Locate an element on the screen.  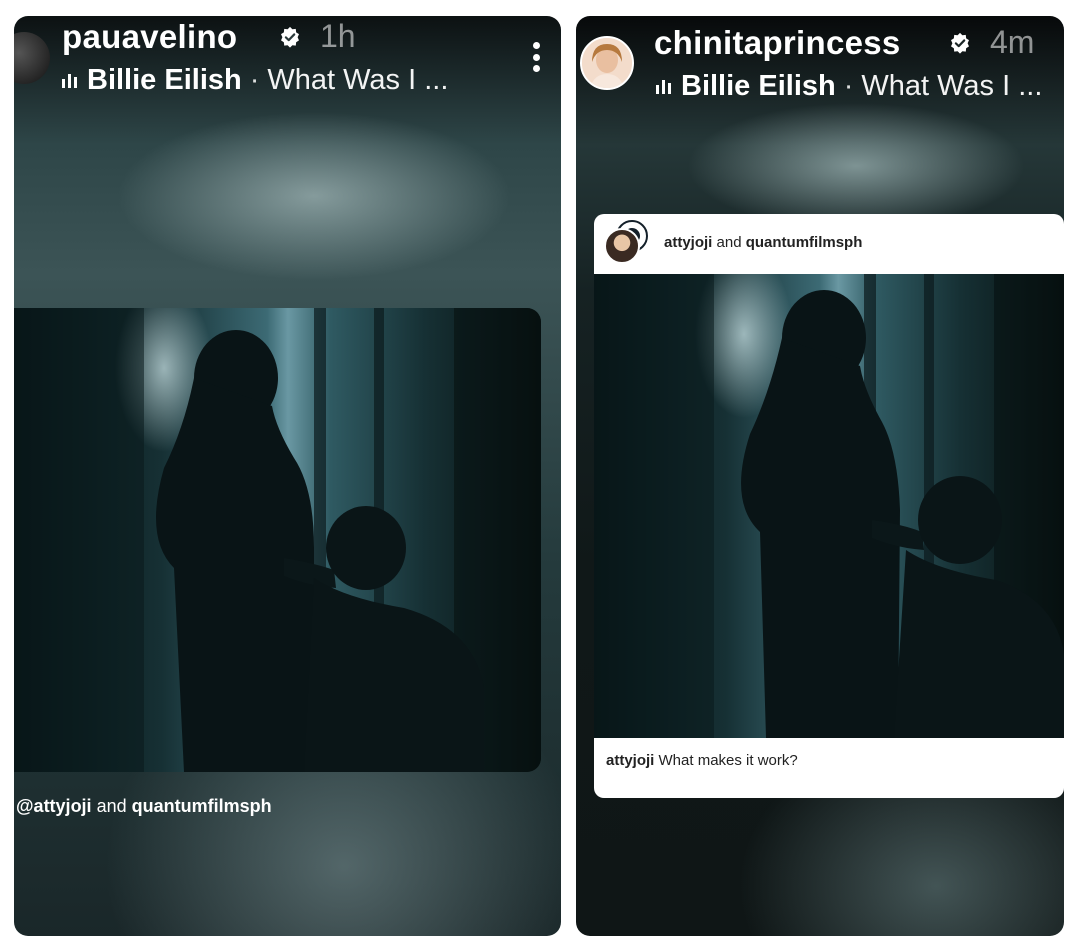
shared-post-header: attyjoji and quantumfilmsph is located at coordinates (829, 244).